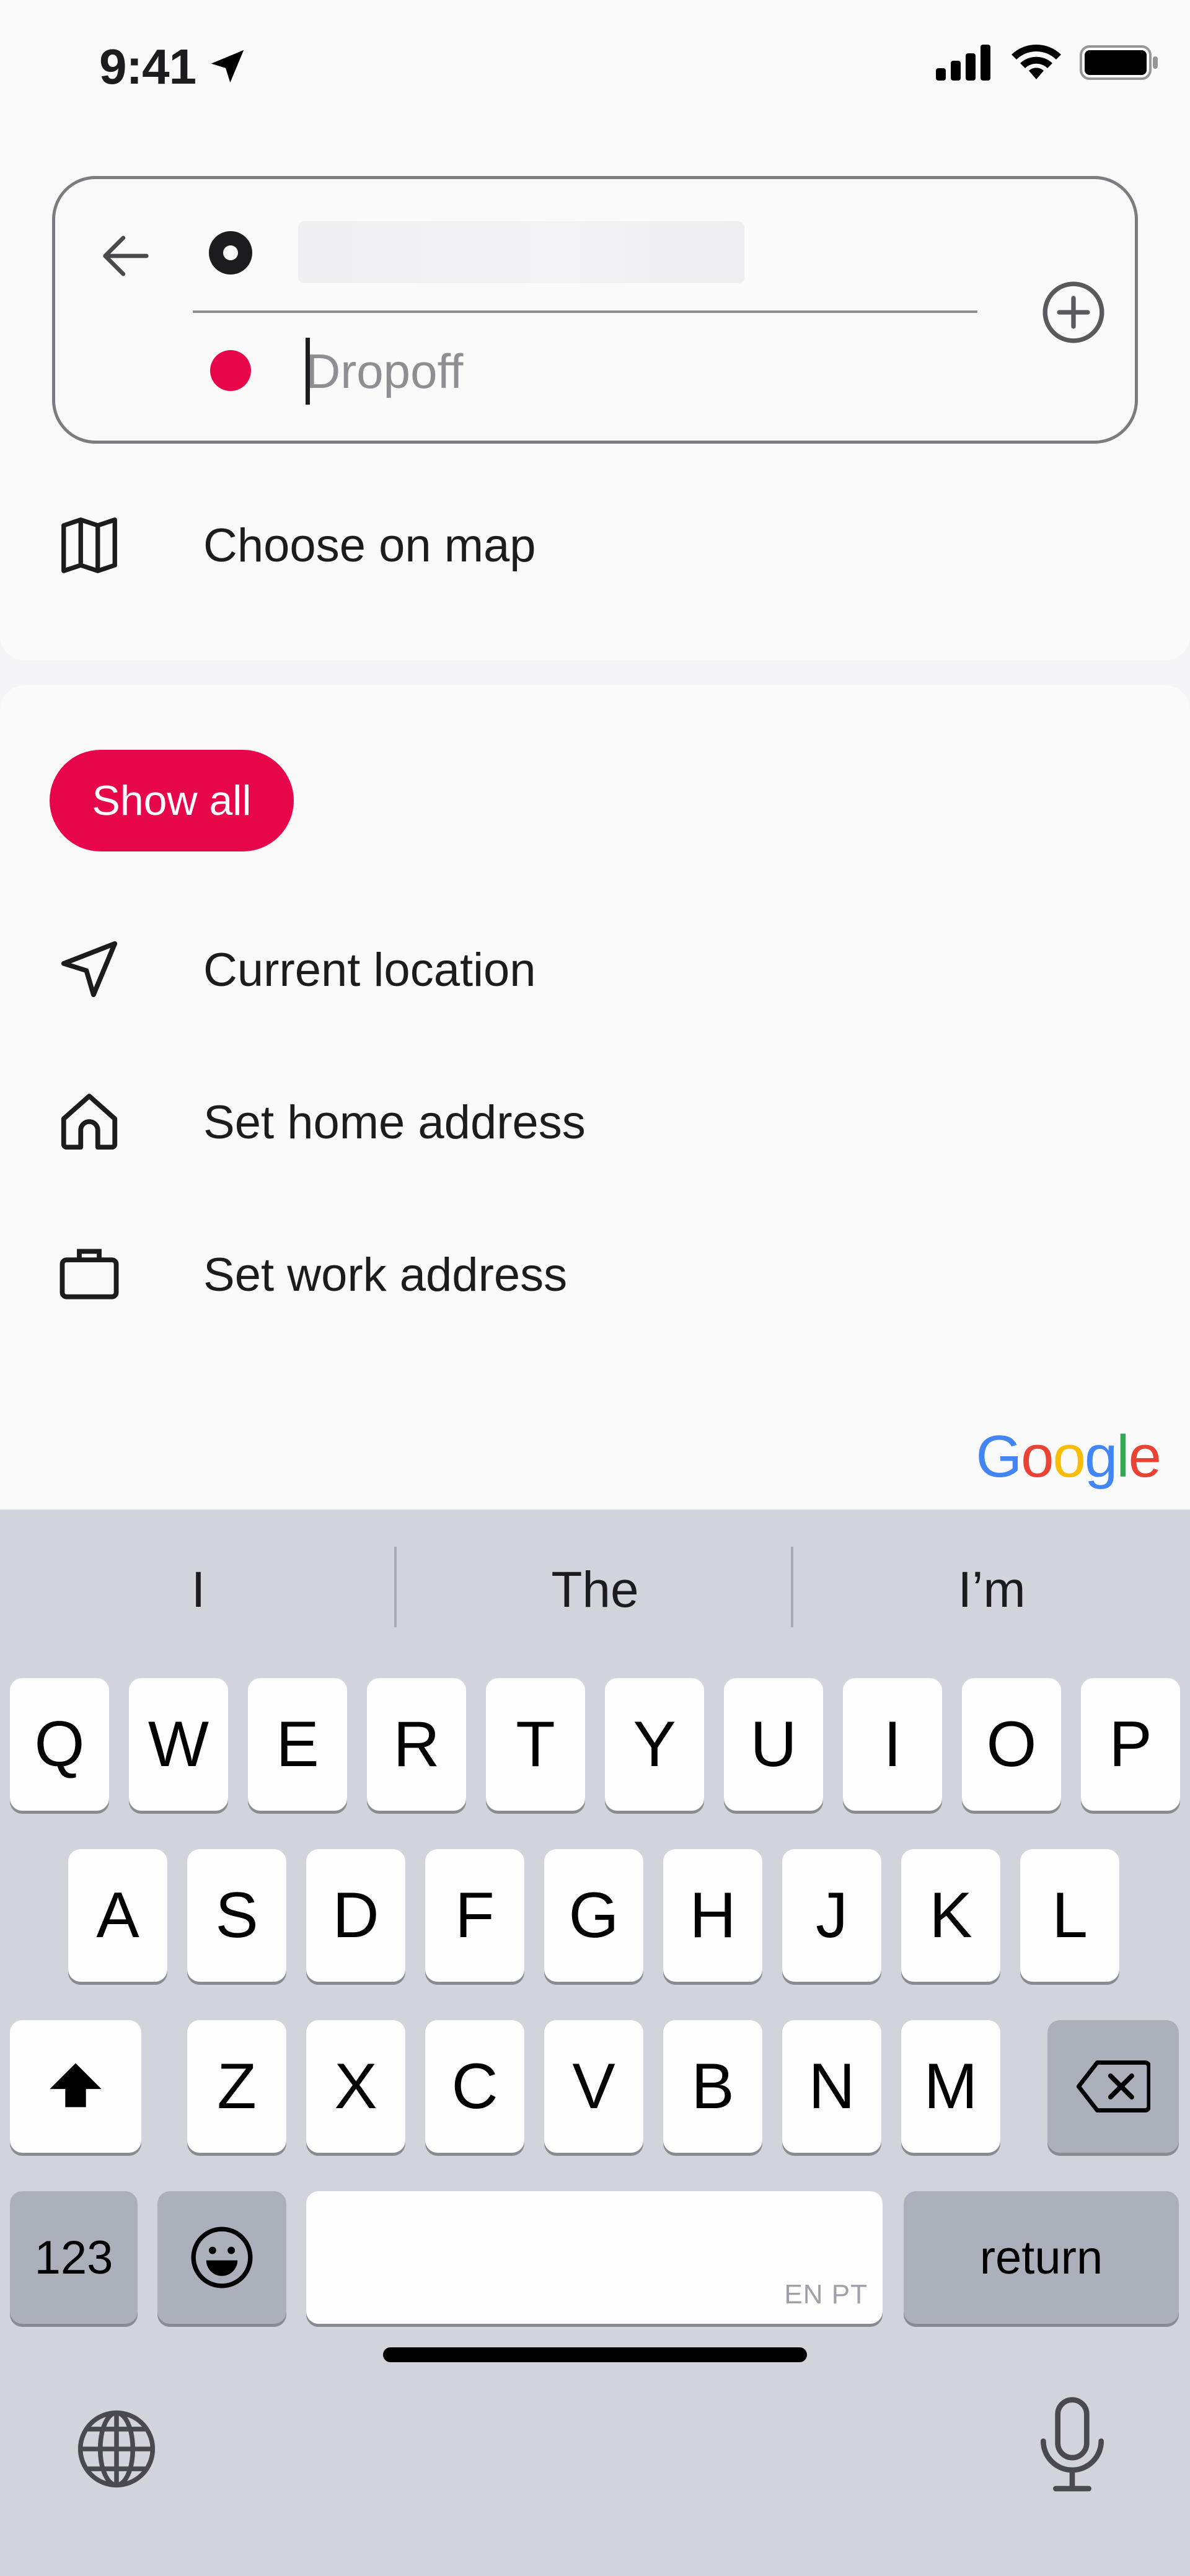 This screenshot has height=2576, width=1190. Describe the element at coordinates (198, 1590) in the screenshot. I see `suggestion-item: I` at that location.